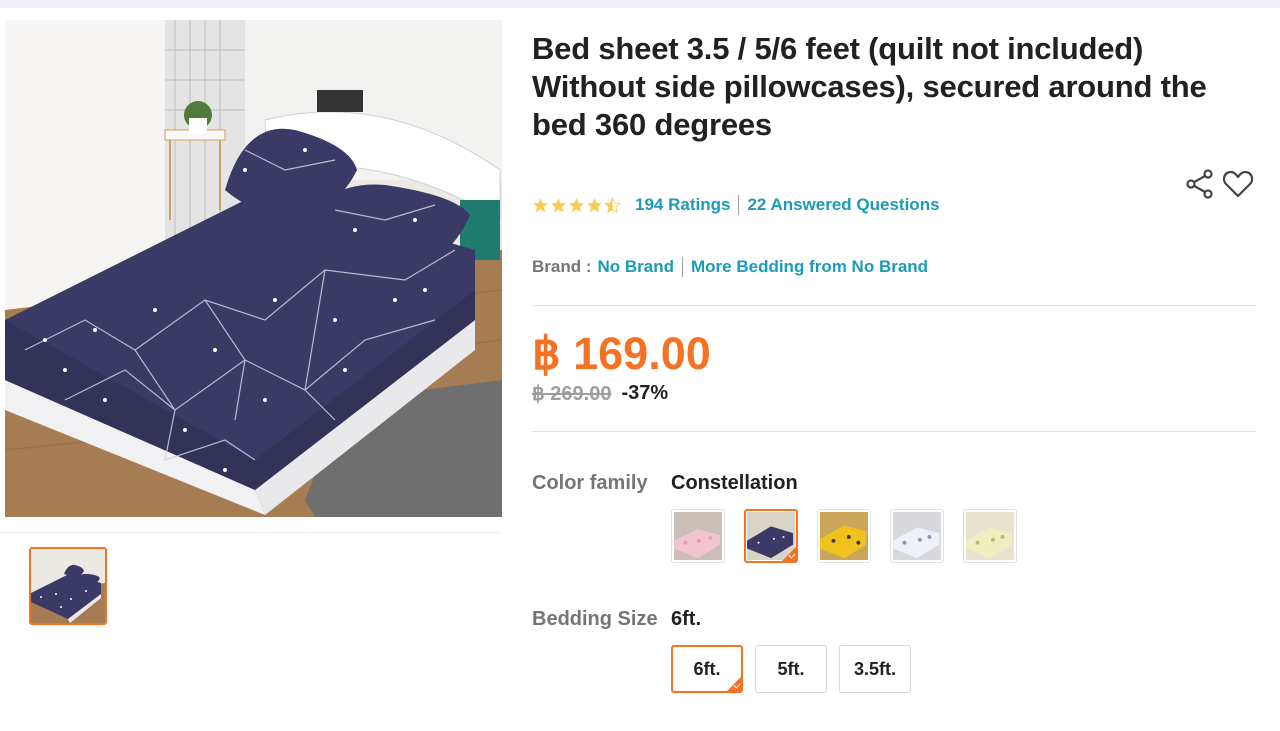 This screenshot has width=1280, height=731. I want to click on color-swatches, so click(844, 536).